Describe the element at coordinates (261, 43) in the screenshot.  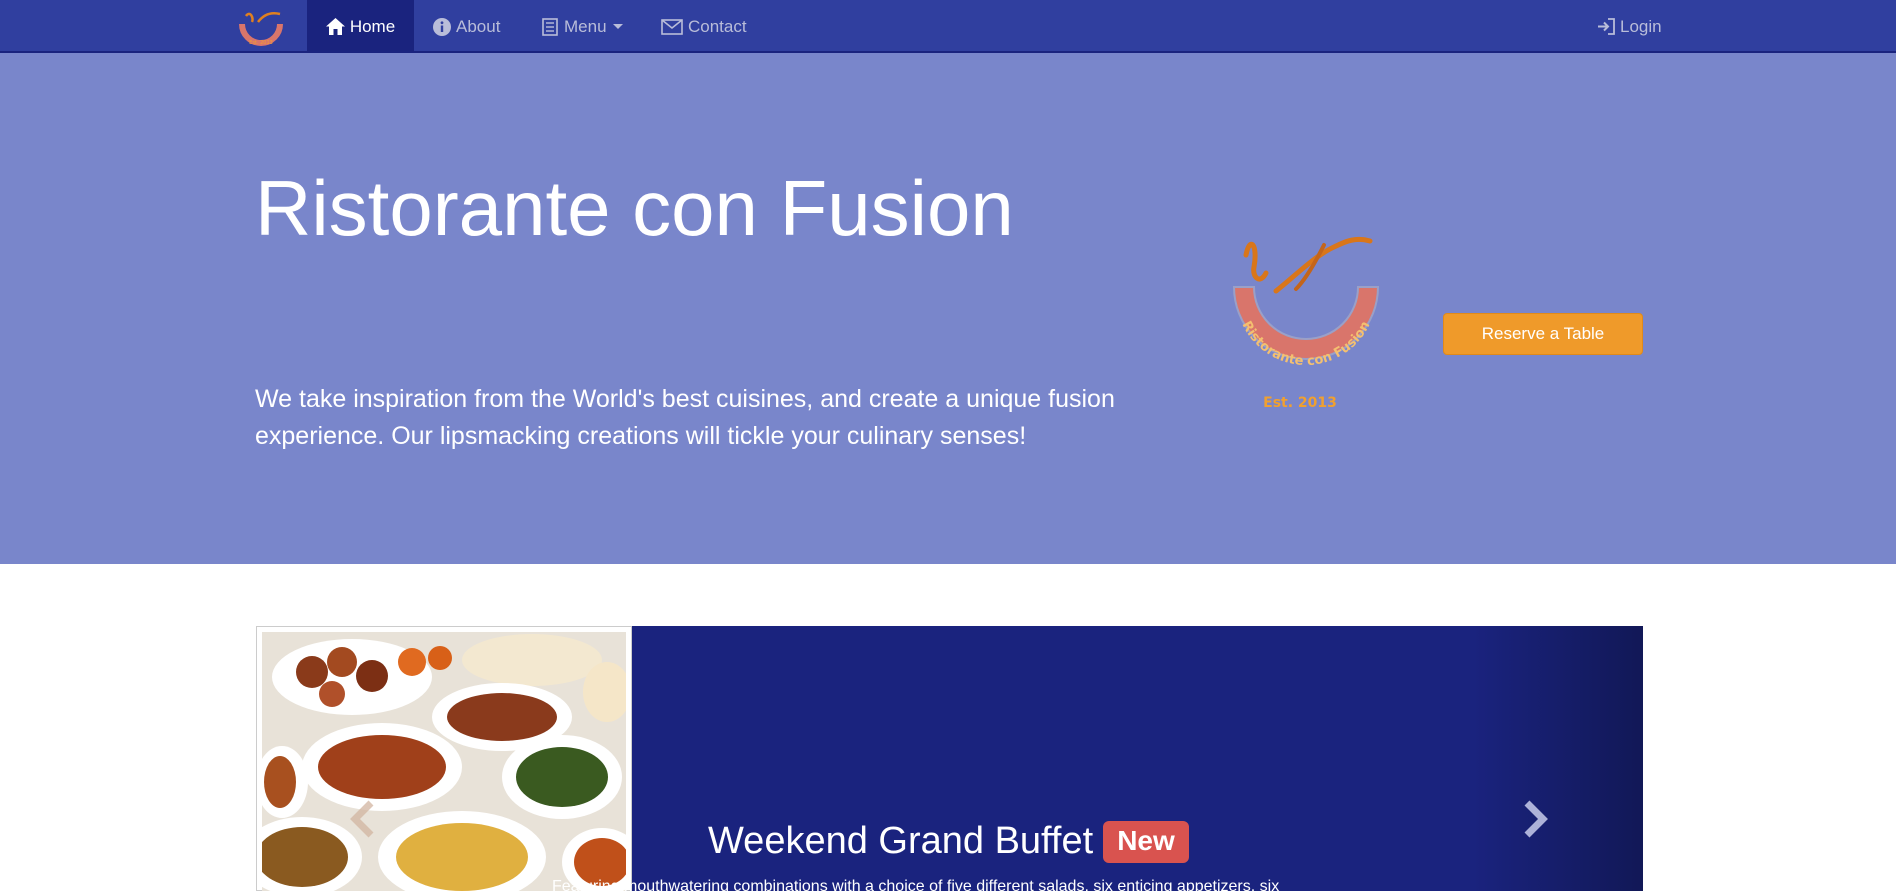
I see `svg-text: Est. 2013` at that location.